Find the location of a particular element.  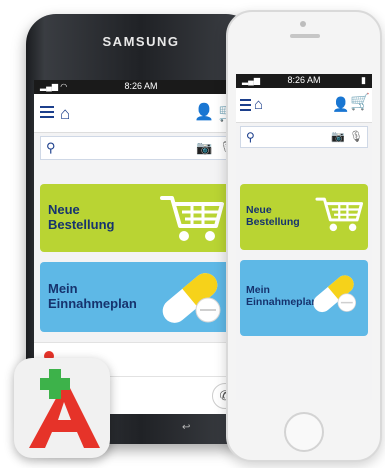

speaker-grille is located at coordinates (305, 36).